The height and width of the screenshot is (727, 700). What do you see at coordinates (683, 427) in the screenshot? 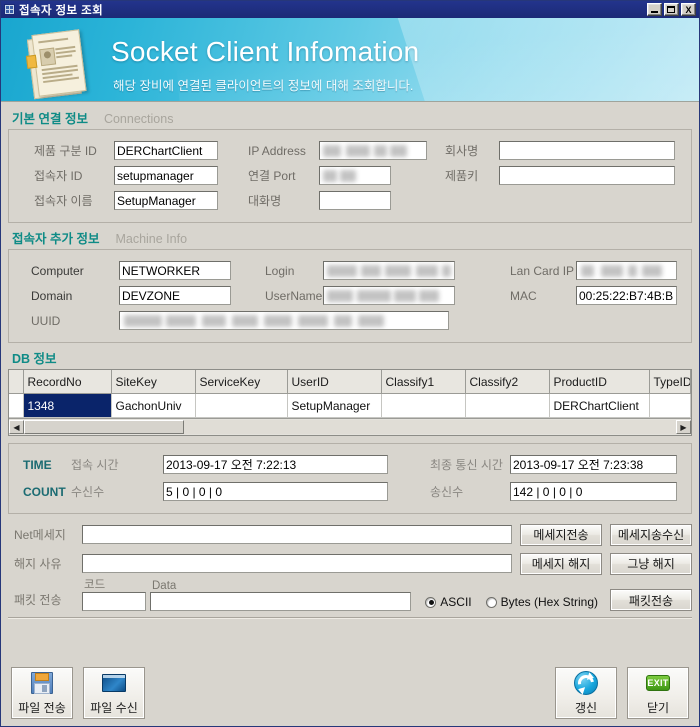
I see `scroll-right-icon: ▶` at bounding box center [683, 427].